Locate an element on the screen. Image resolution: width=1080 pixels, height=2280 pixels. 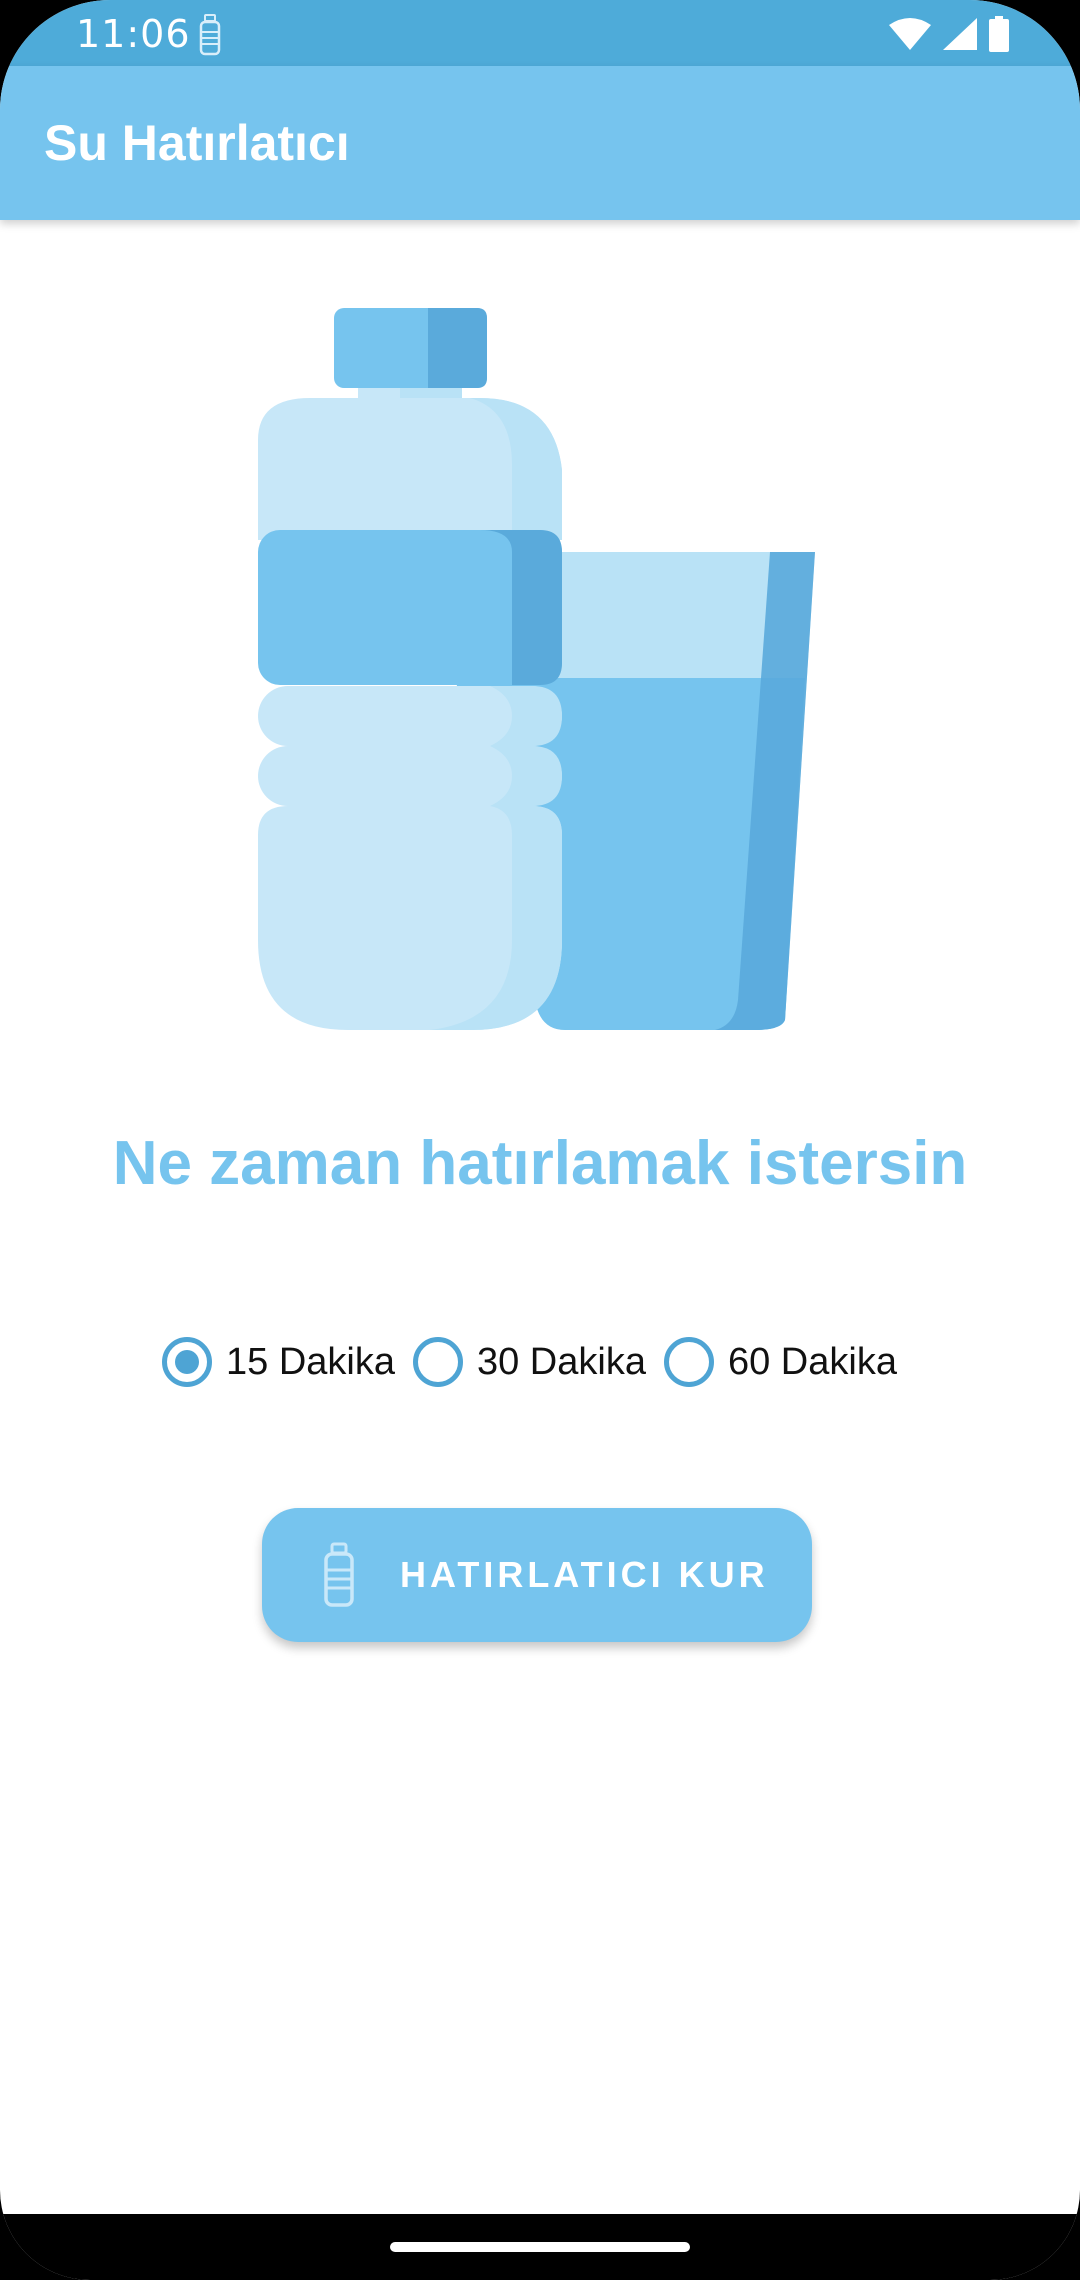
bottle-notification-icon is located at coordinates (210, 35).